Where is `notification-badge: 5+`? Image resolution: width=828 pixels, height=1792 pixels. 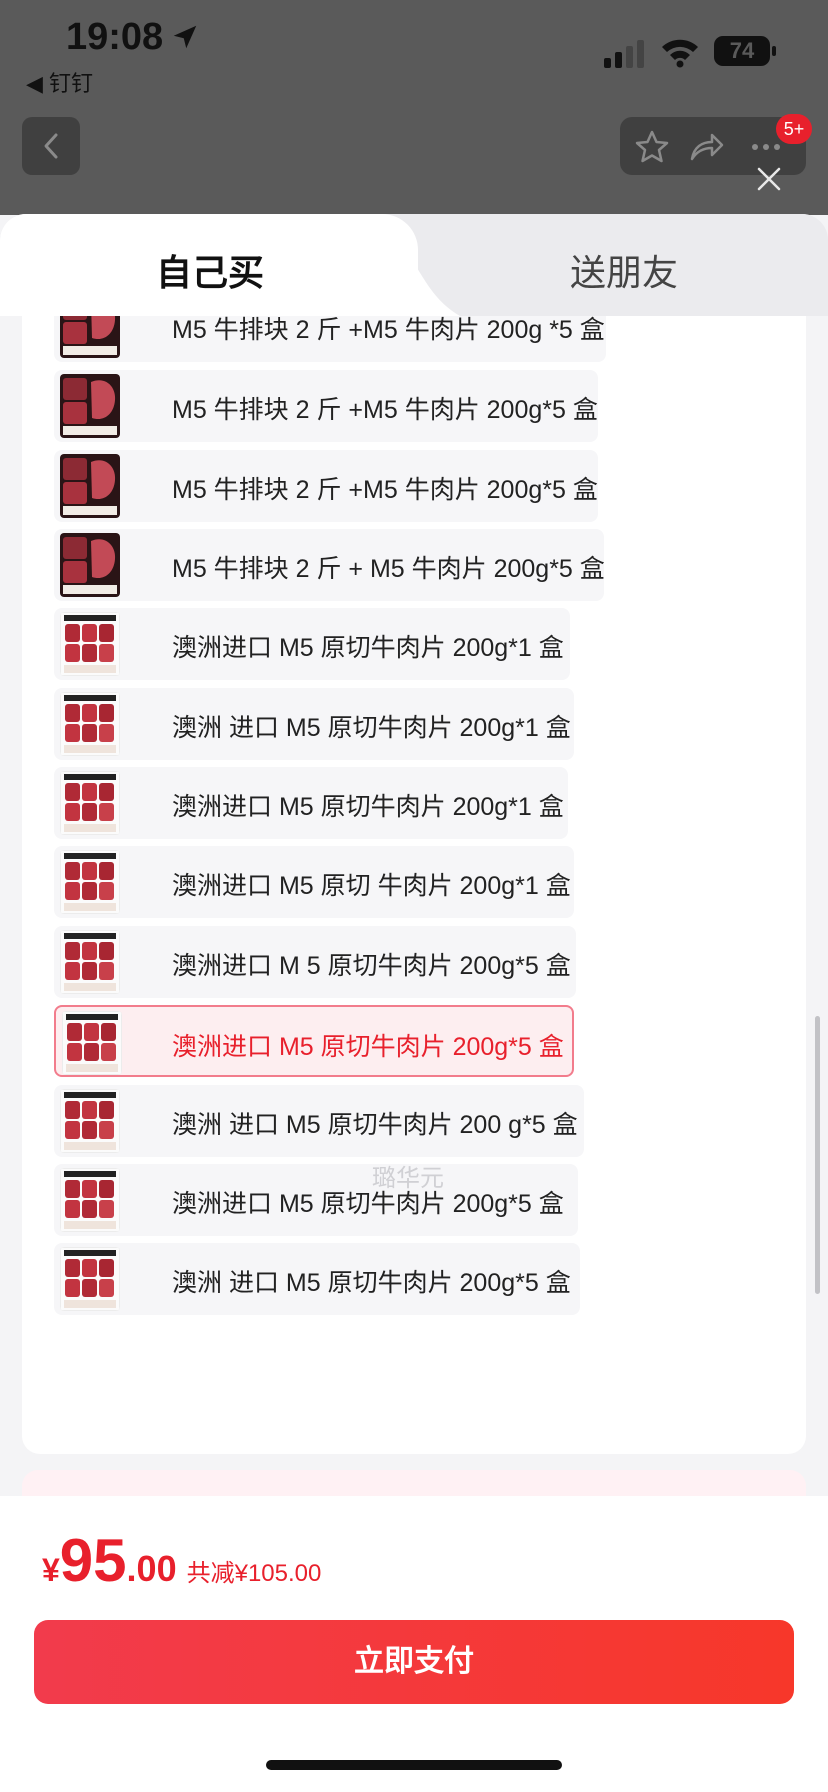 notification-badge: 5+ is located at coordinates (794, 129).